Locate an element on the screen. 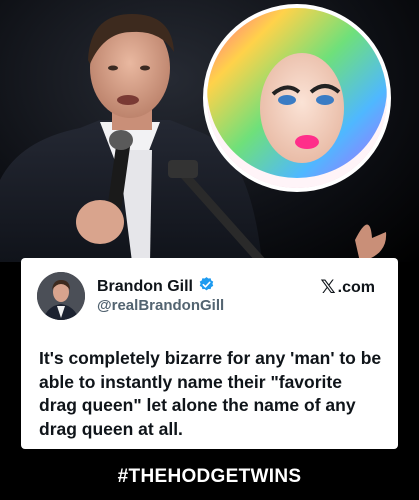  avatar is located at coordinates (61, 296).